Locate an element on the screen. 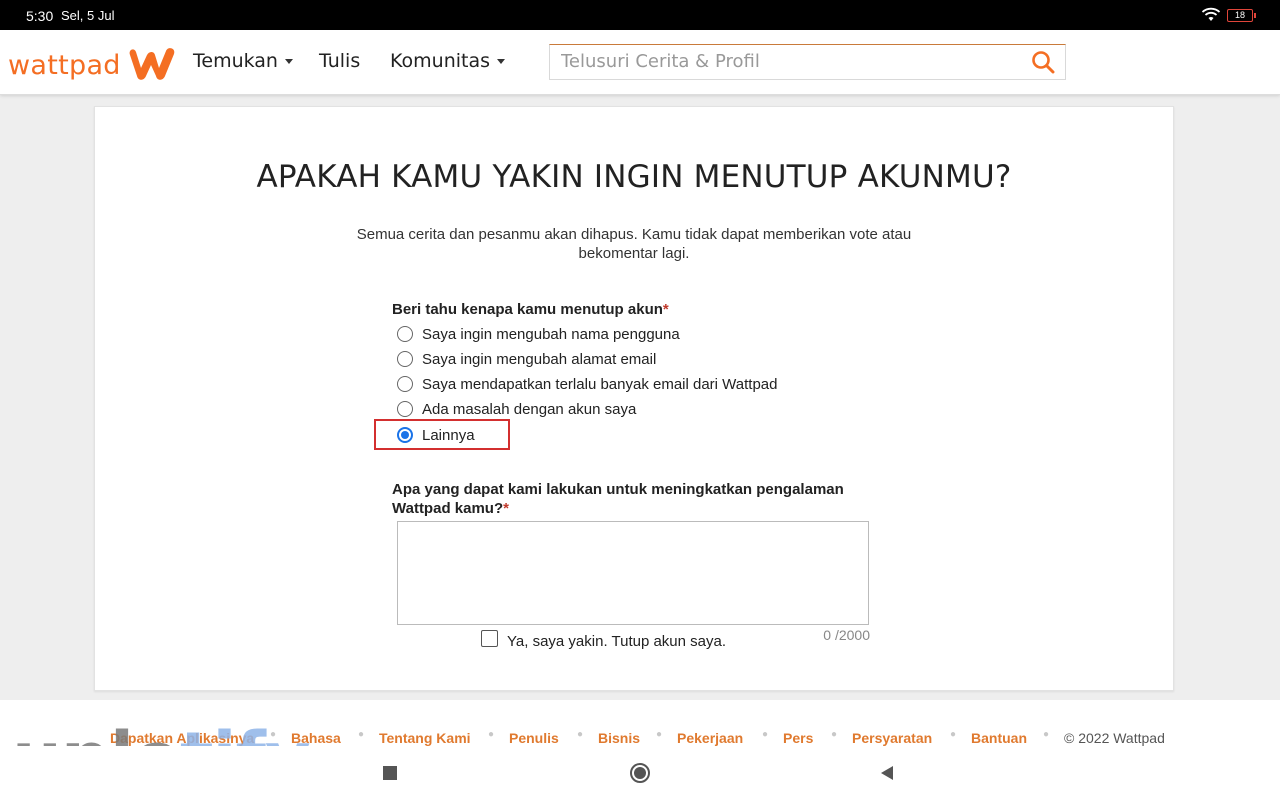 The width and height of the screenshot is (1280, 800). option-label: Saya ingin mengubah alamat email is located at coordinates (539, 359).